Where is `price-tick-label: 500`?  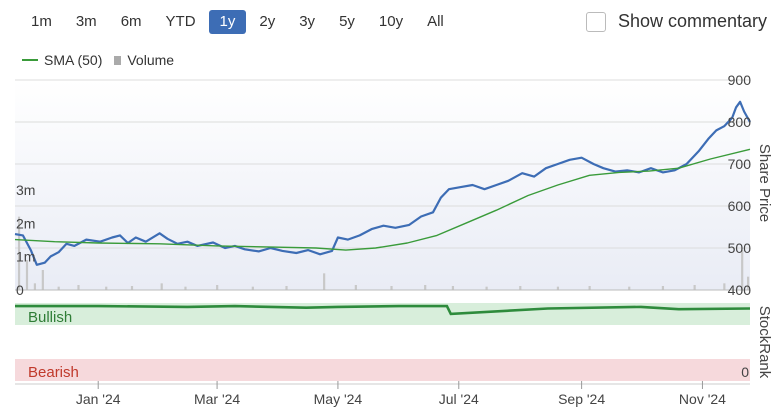
price-tick-label: 500 is located at coordinates (740, 248).